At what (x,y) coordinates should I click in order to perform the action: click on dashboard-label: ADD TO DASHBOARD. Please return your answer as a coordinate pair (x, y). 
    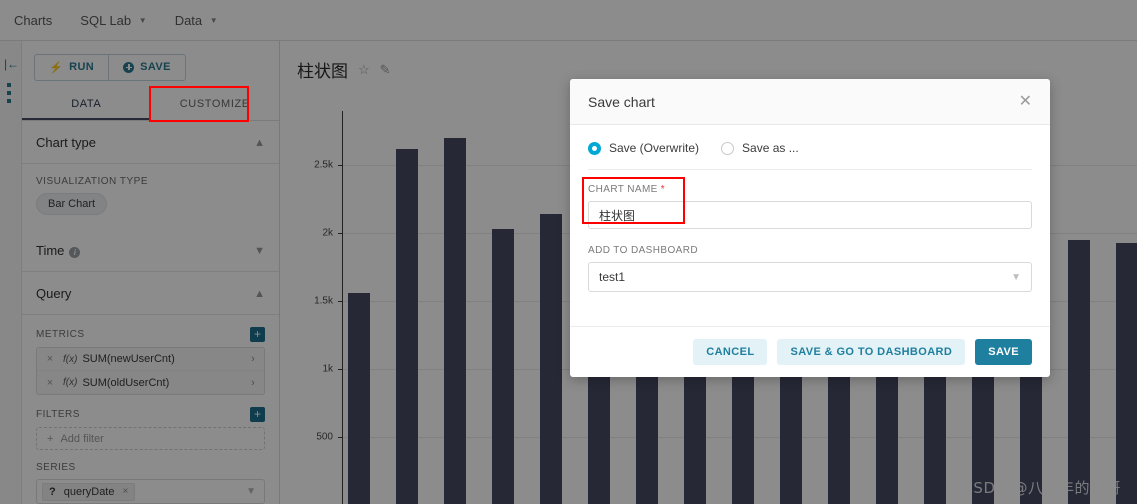
    Looking at the image, I should click on (643, 250).